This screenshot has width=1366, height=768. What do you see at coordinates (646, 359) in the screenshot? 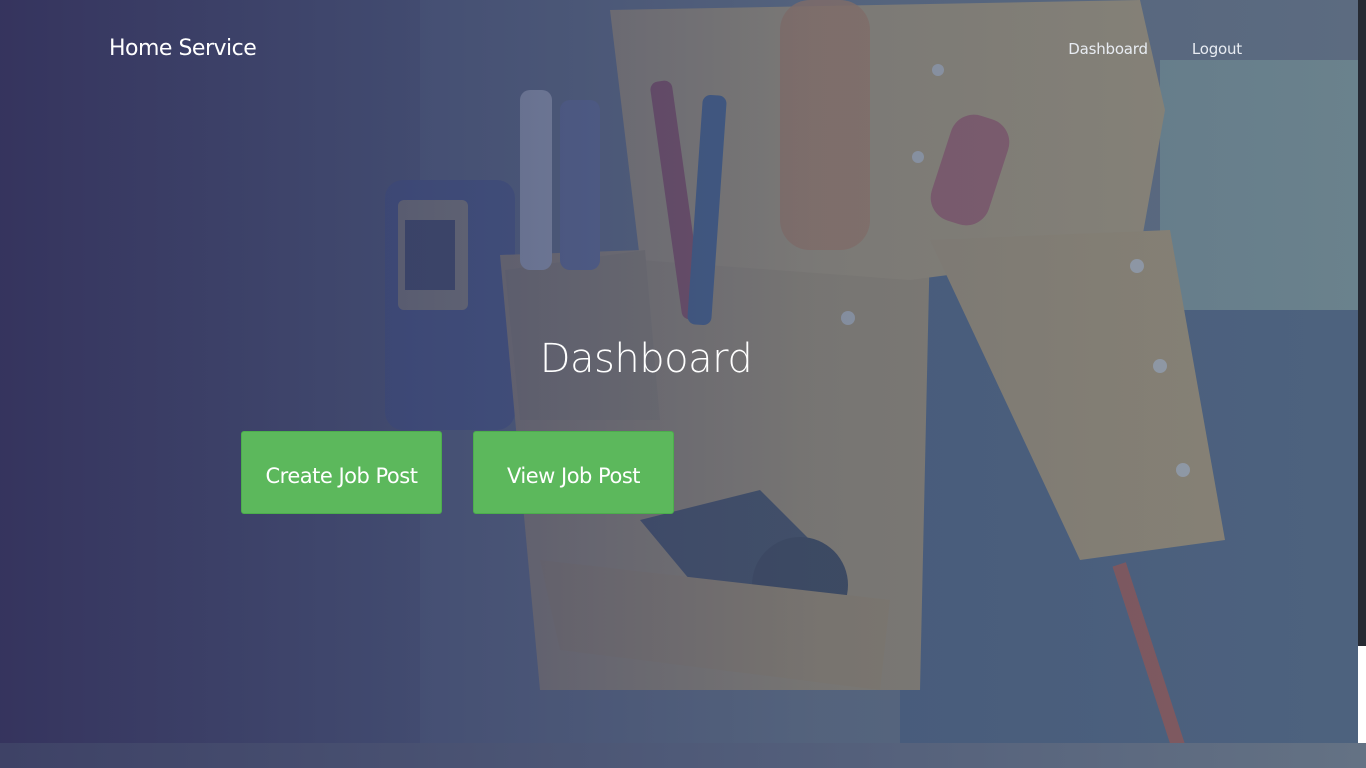
I see `page-title: Dashboard` at bounding box center [646, 359].